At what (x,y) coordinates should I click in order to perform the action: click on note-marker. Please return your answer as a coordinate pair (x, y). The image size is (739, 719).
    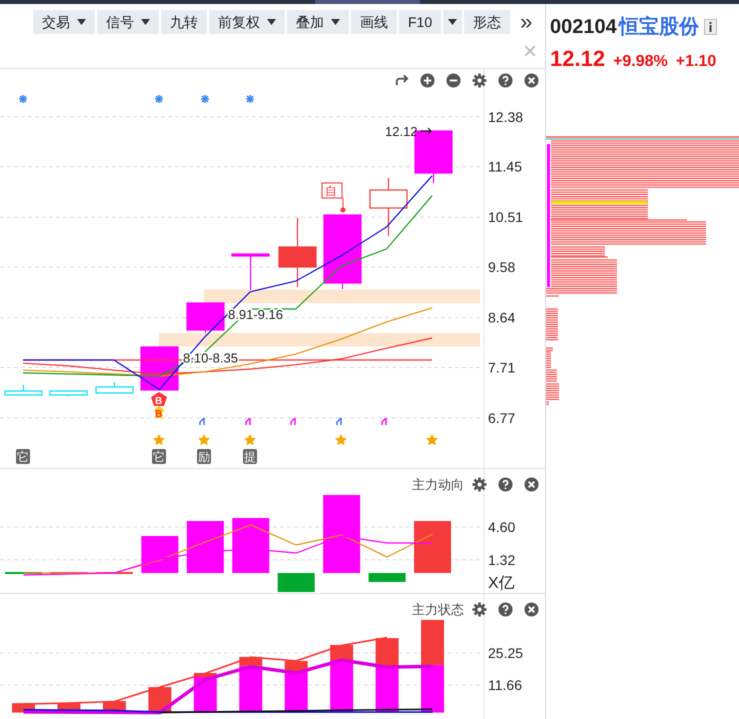
    Looking at the image, I should click on (334, 197).